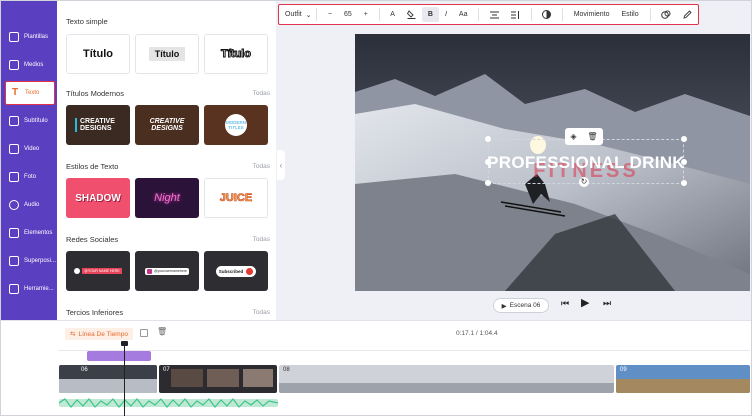  Describe the element at coordinates (15, 92) in the screenshot. I see `text-icon: T` at that location.